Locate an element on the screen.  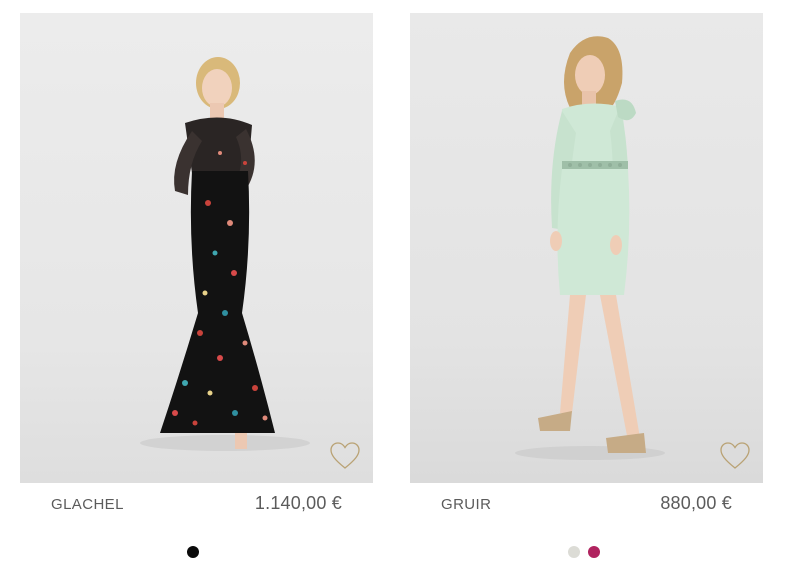
product-price: 880,00 € is located at coordinates (696, 503).